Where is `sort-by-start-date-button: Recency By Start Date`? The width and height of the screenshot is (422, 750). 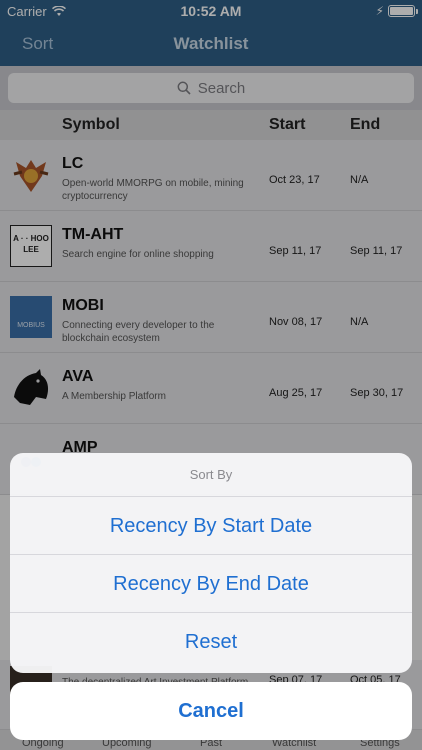 sort-by-start-date-button: Recency By Start Date is located at coordinates (211, 526).